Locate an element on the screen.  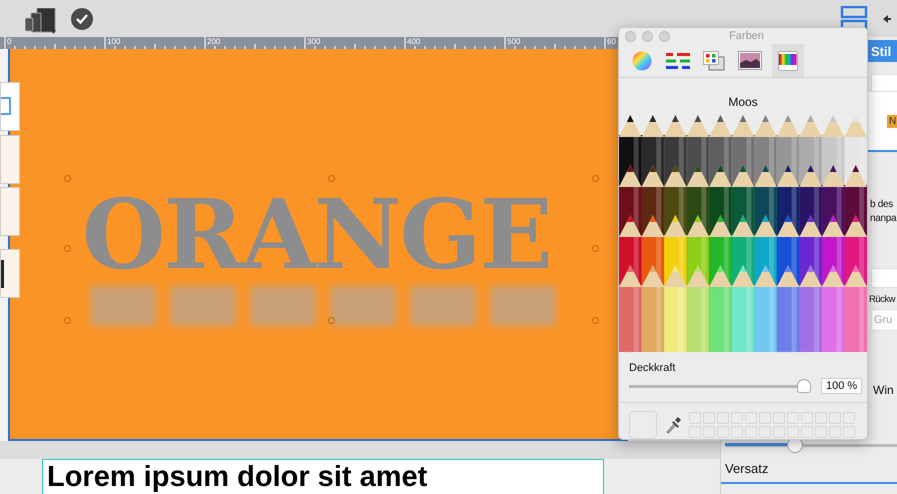
field-label: Win is located at coordinates (883, 390).